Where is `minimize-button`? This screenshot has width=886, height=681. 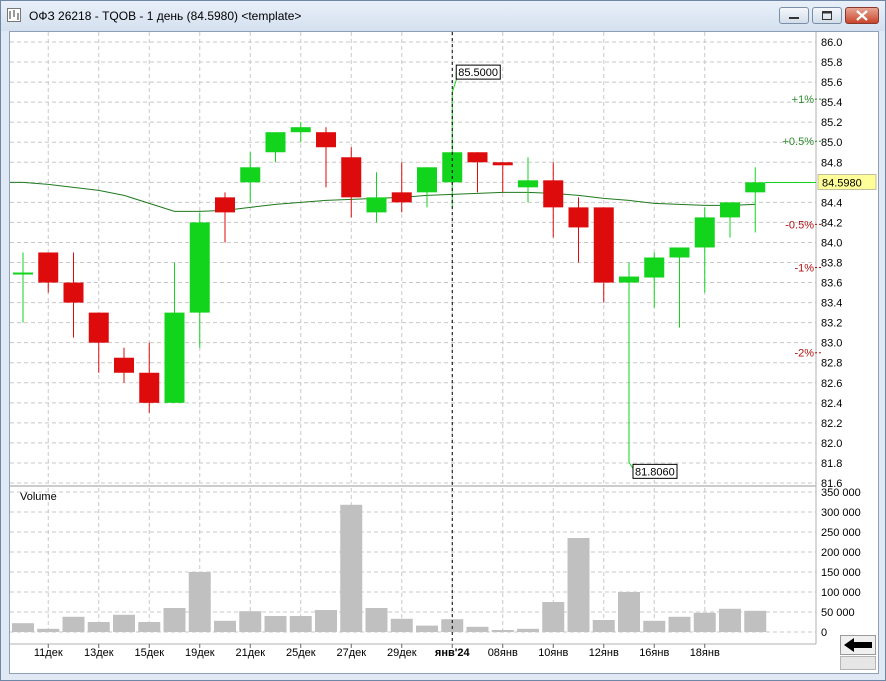
minimize-button is located at coordinates (794, 15).